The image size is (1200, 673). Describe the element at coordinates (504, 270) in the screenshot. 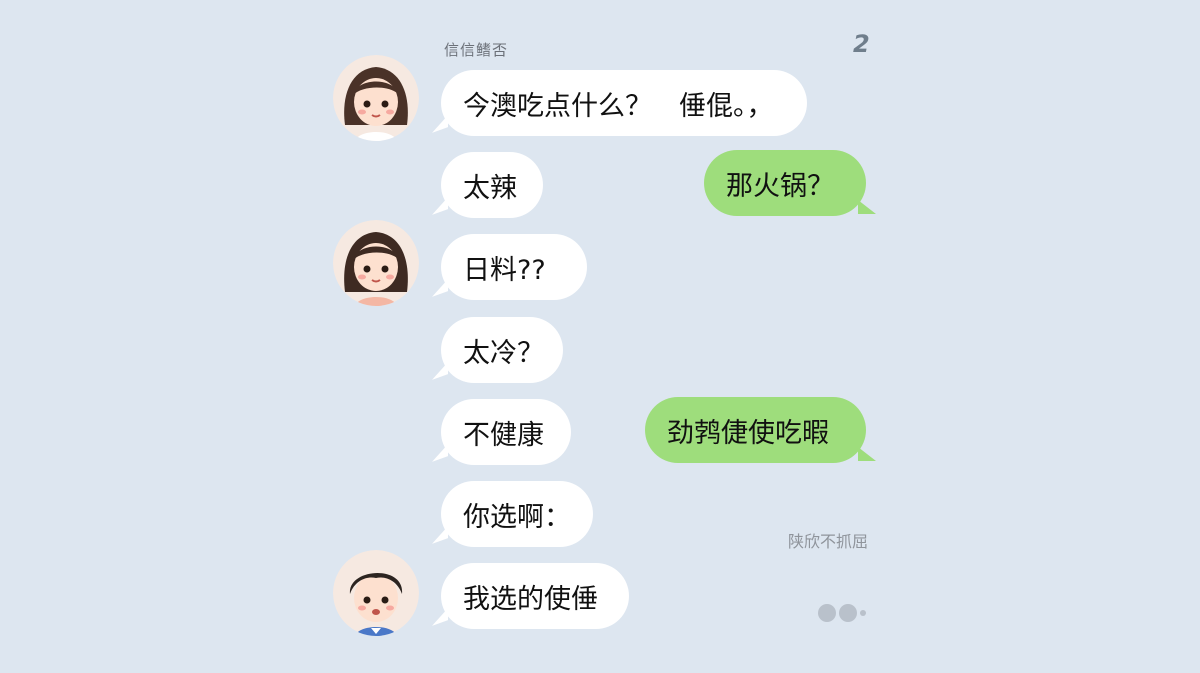

I see `message-text: 日料??` at that location.